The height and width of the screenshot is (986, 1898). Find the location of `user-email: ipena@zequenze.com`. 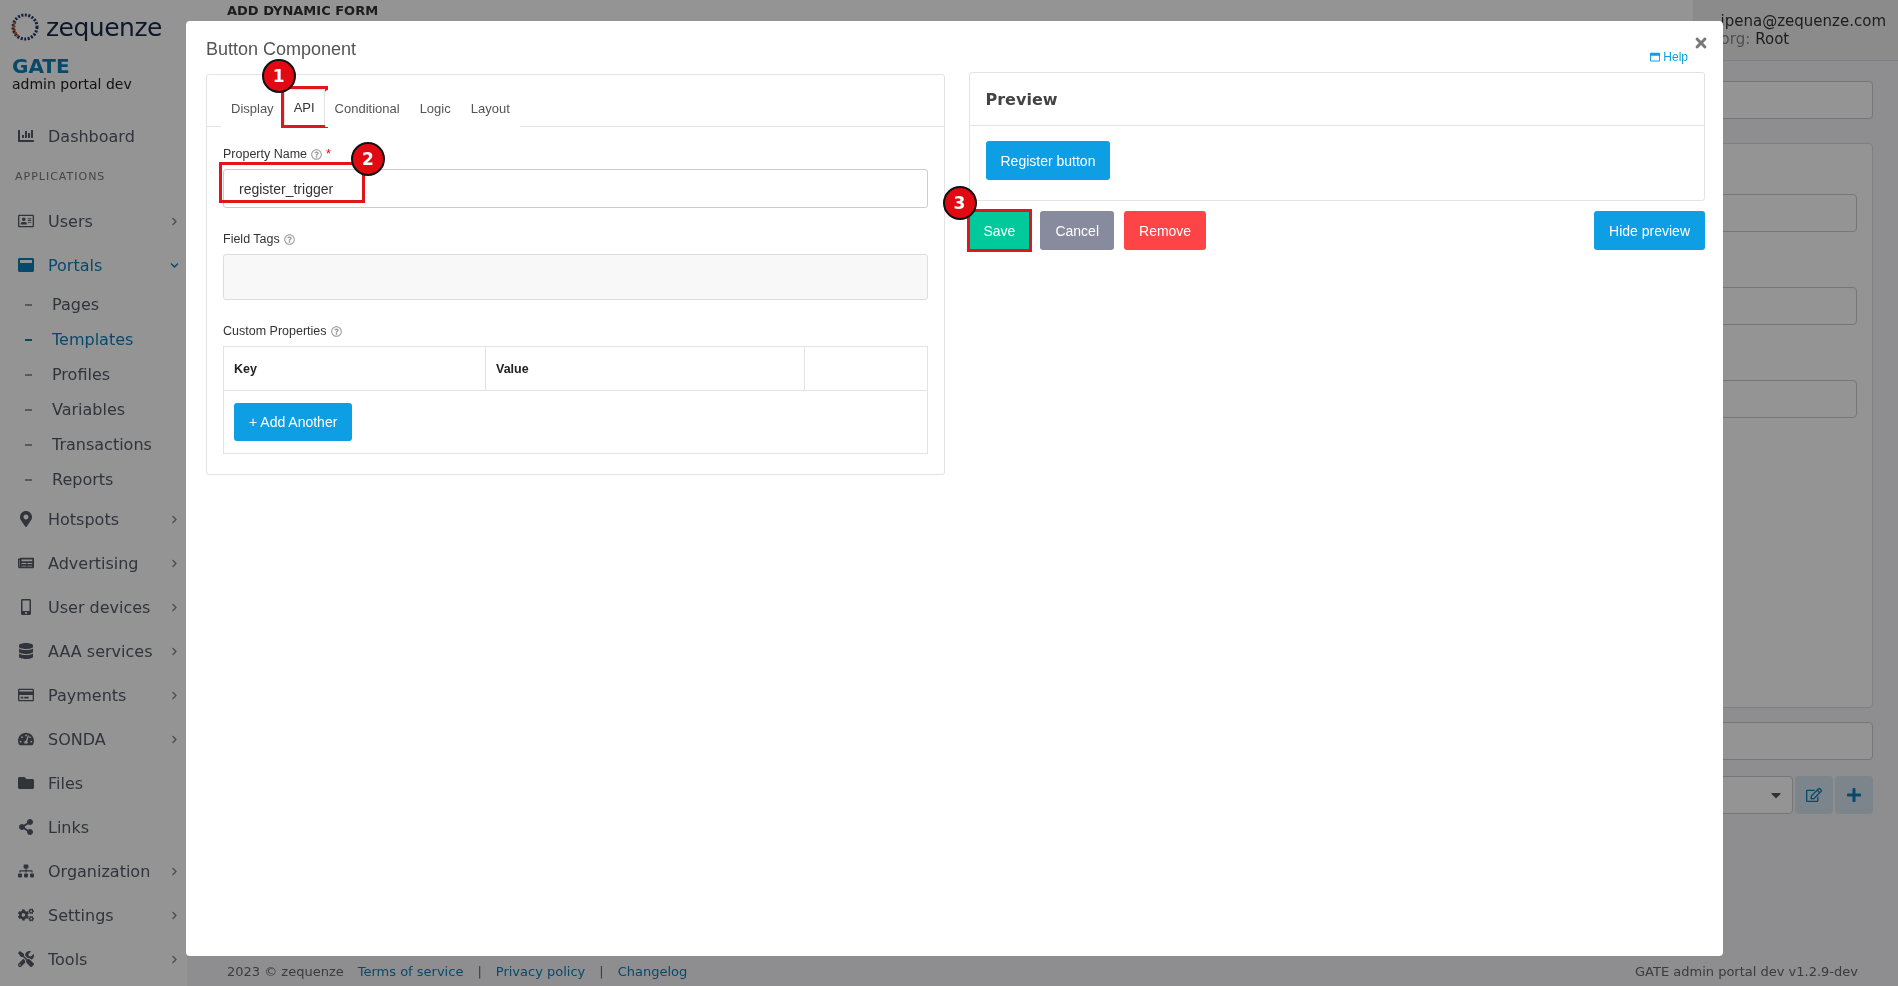

user-email: ipena@zequenze.com is located at coordinates (1803, 21).